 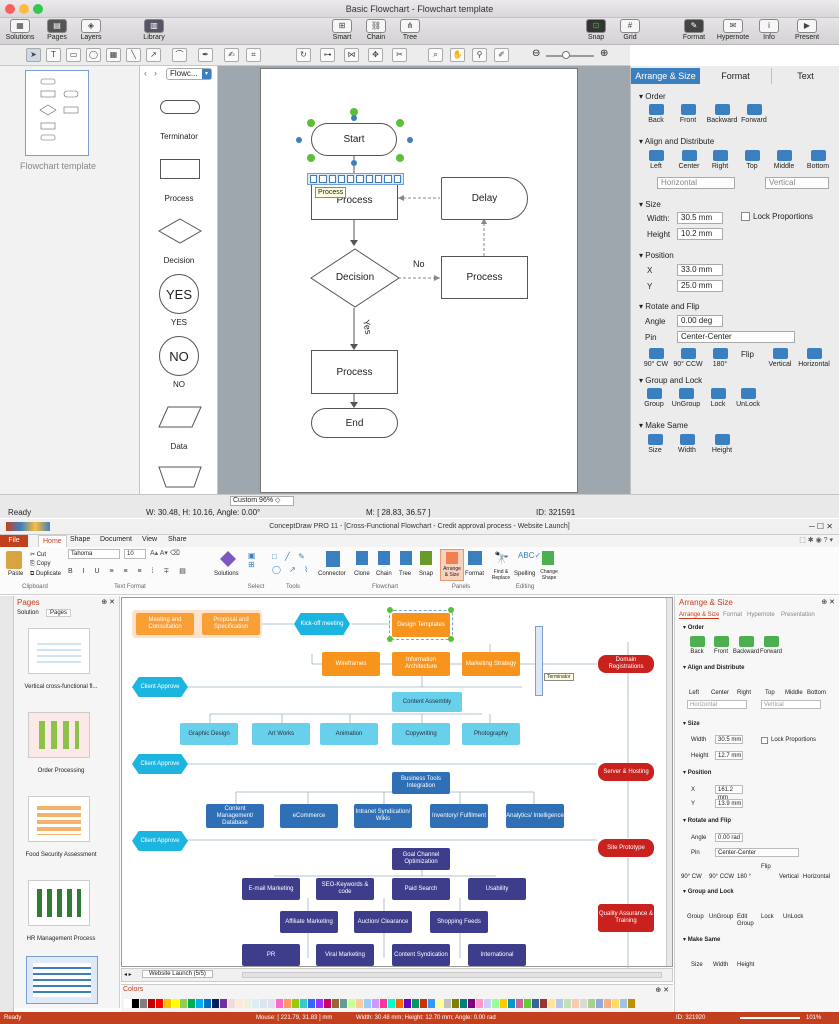 I want to click on bottom-align-center: Center, so click(x=720, y=693).